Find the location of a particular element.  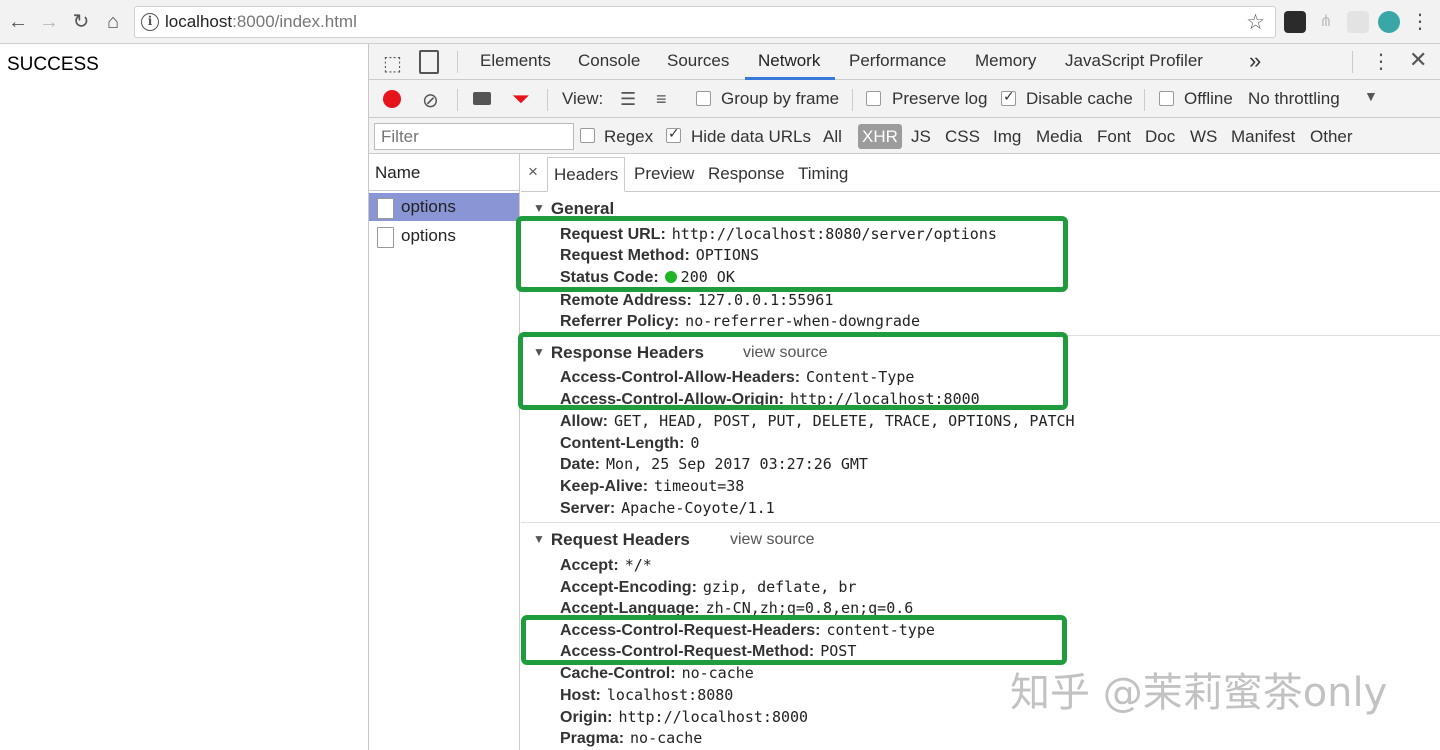

tab-network: Network is located at coordinates (789, 61).